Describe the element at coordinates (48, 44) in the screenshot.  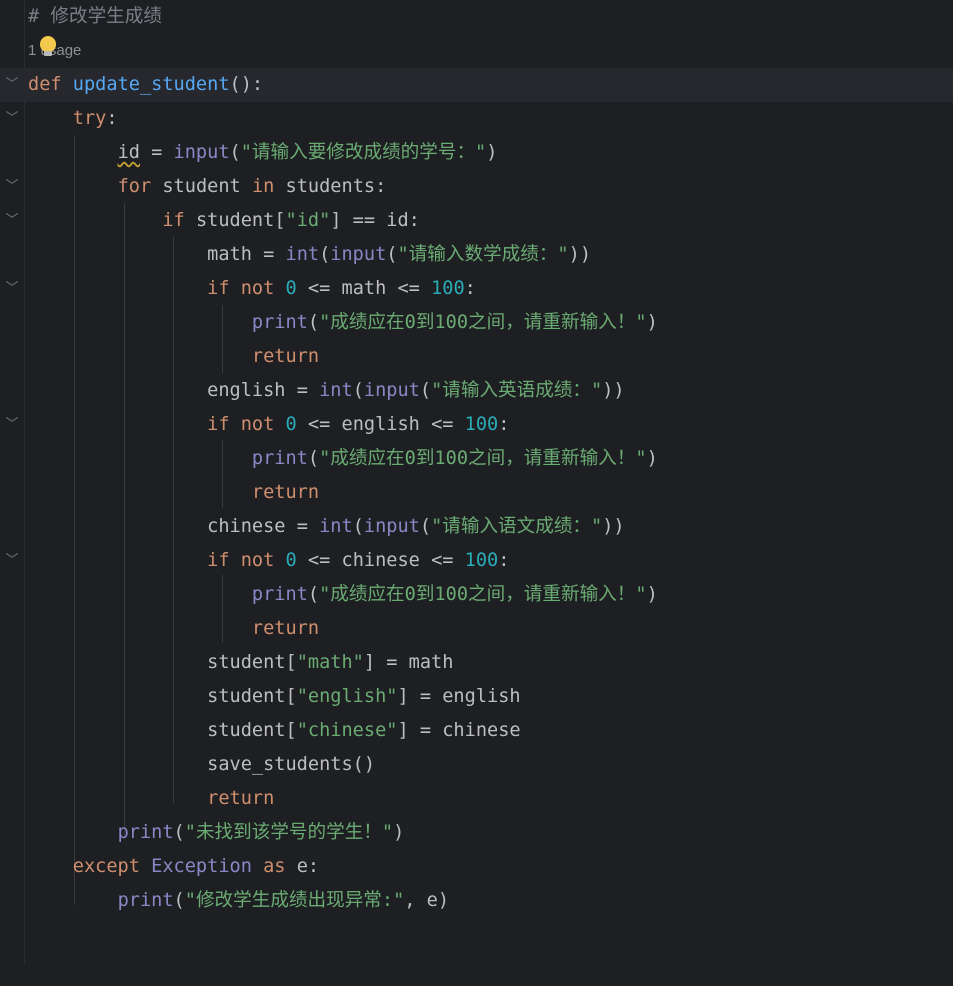
I see `lightbulb-icon` at that location.